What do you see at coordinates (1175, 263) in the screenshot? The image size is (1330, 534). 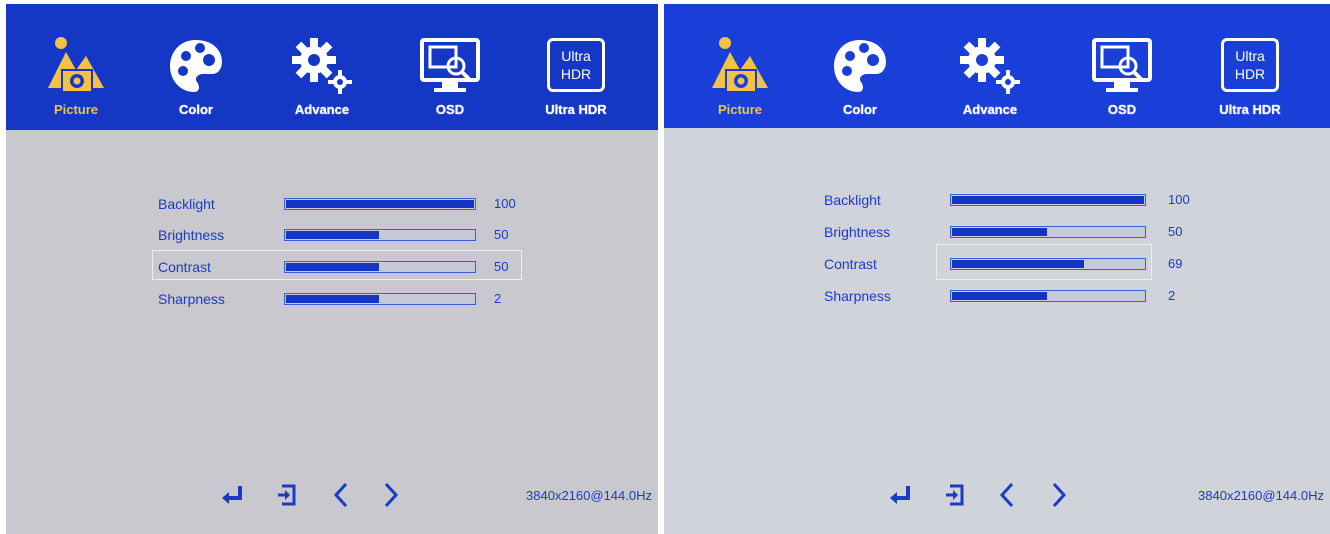 I see `setting-value: 69` at bounding box center [1175, 263].